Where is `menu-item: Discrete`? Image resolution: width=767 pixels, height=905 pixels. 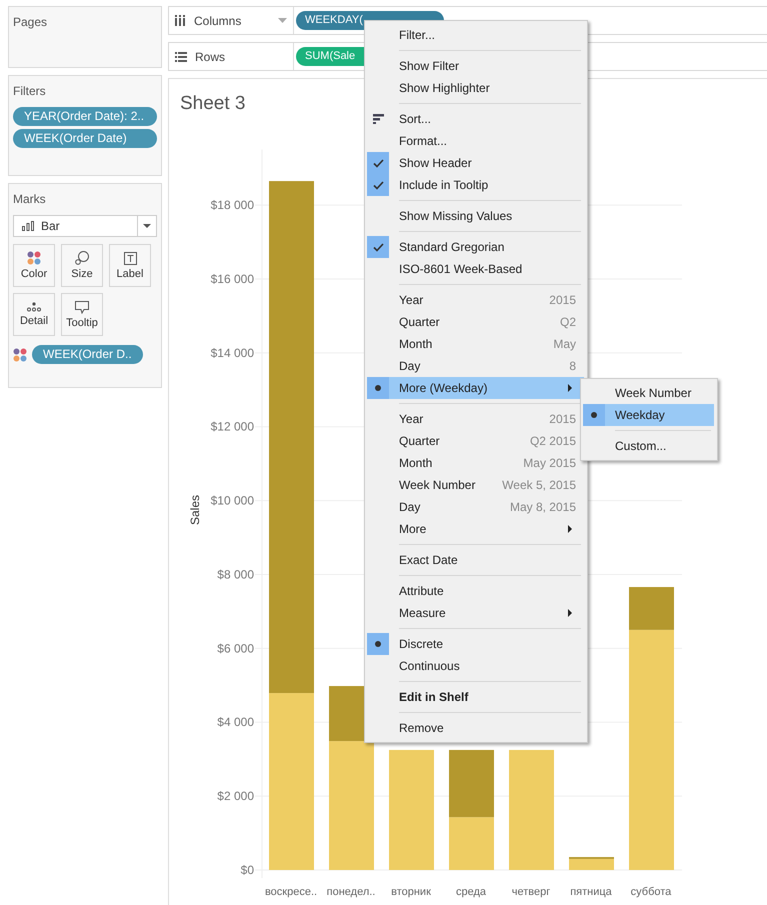
menu-item: Discrete is located at coordinates (475, 644).